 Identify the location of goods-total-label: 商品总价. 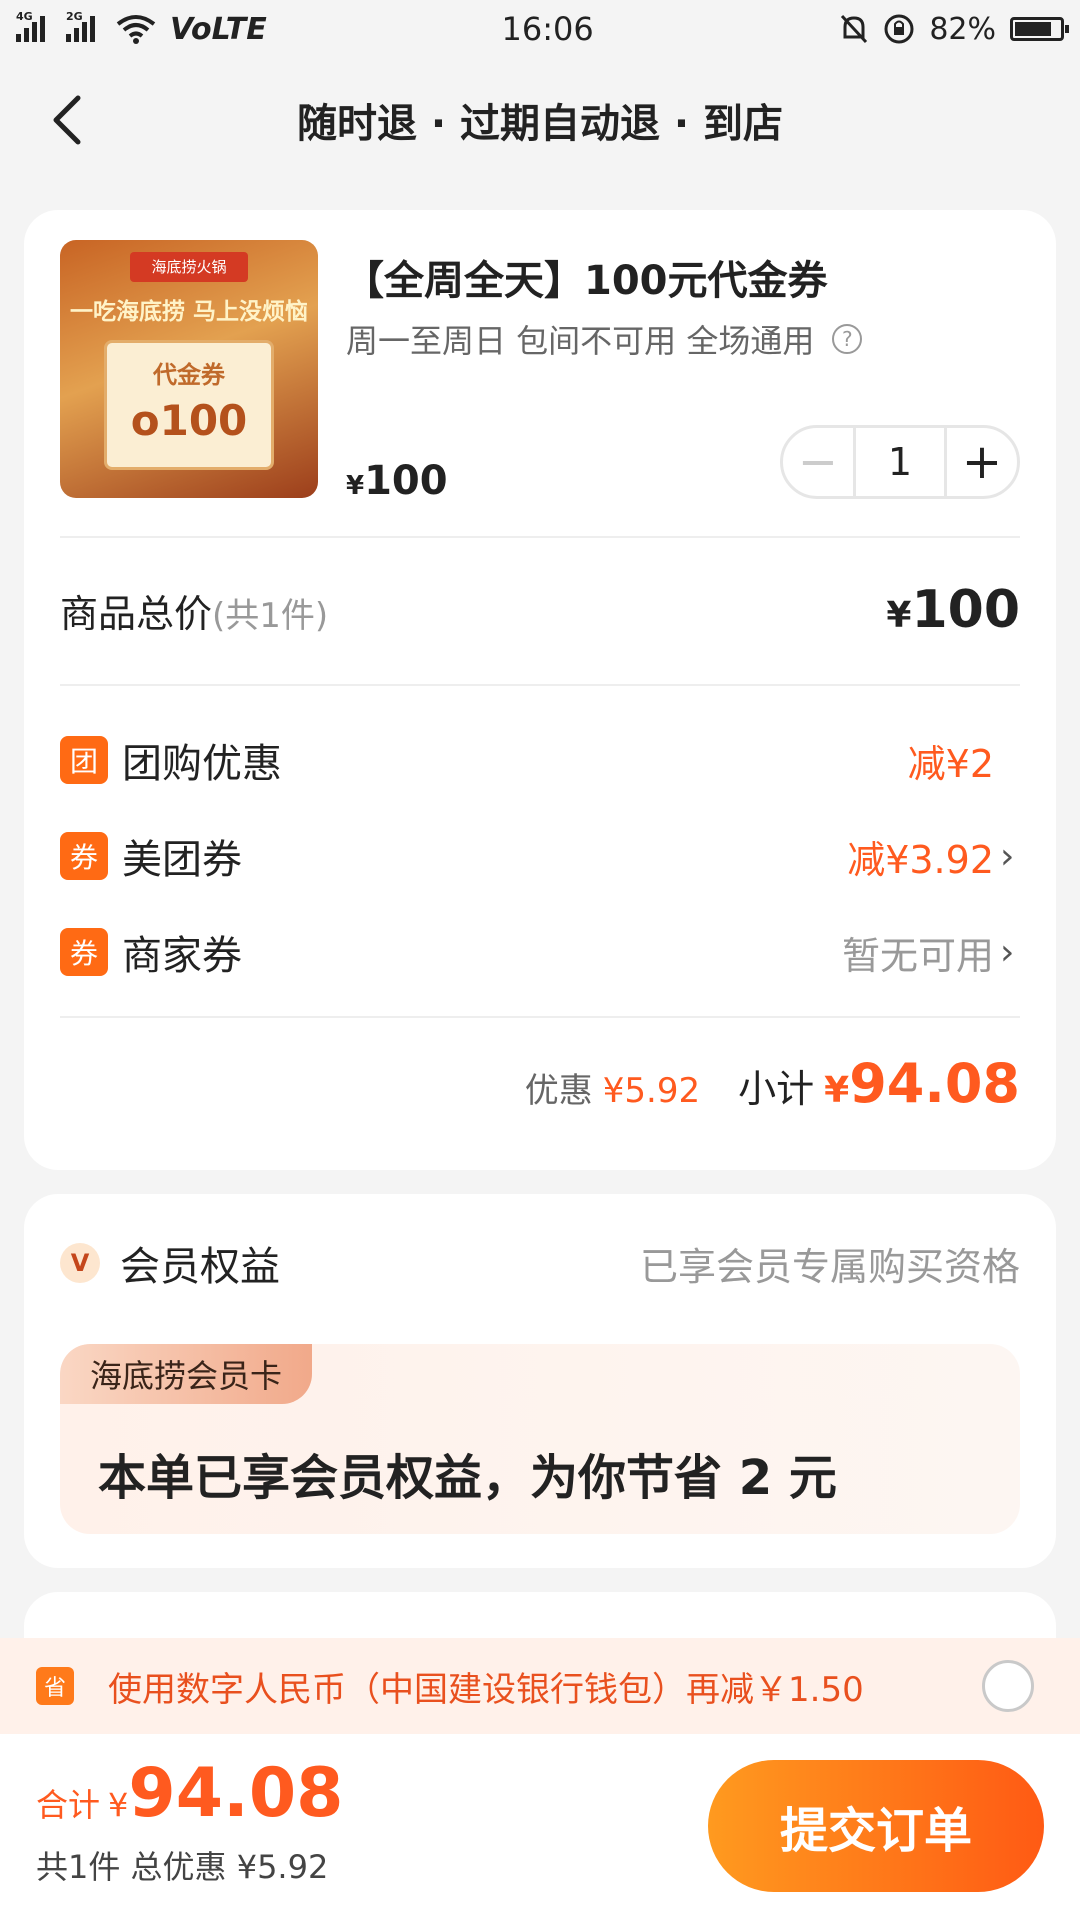
(136, 613).